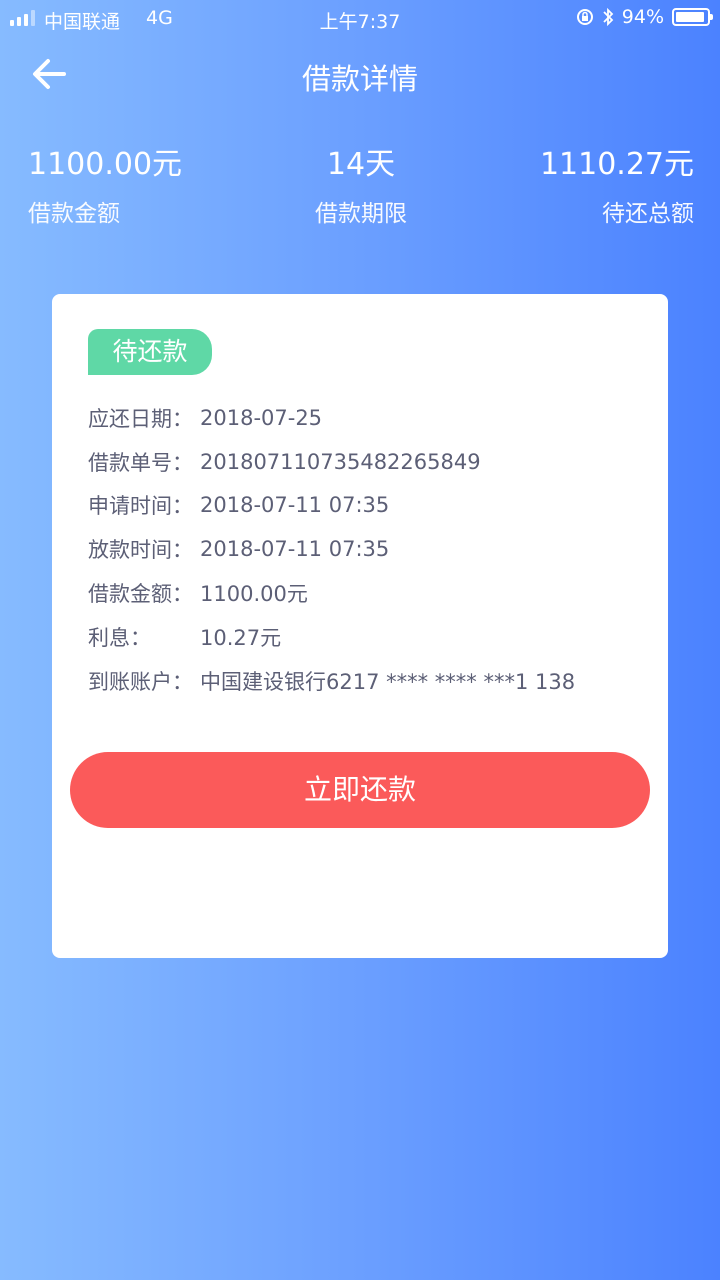 The image size is (720, 1280). Describe the element at coordinates (261, 417) in the screenshot. I see `detail-value: 2018-07-25` at that location.